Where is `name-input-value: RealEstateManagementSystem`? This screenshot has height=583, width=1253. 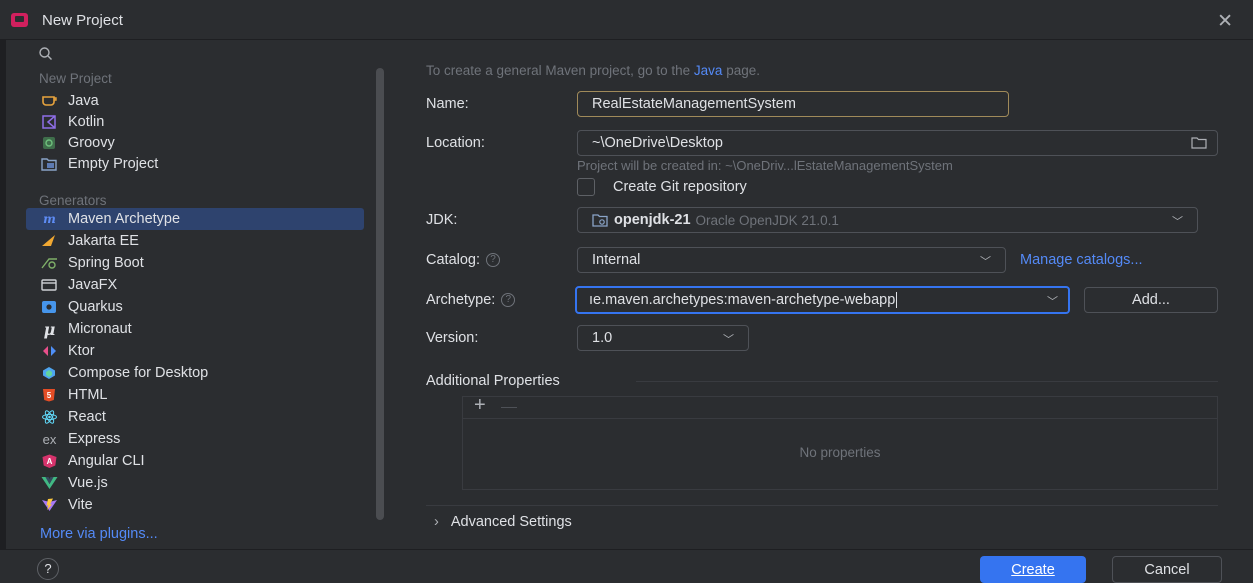
name-input-value: RealEstateManagementSystem is located at coordinates (694, 104).